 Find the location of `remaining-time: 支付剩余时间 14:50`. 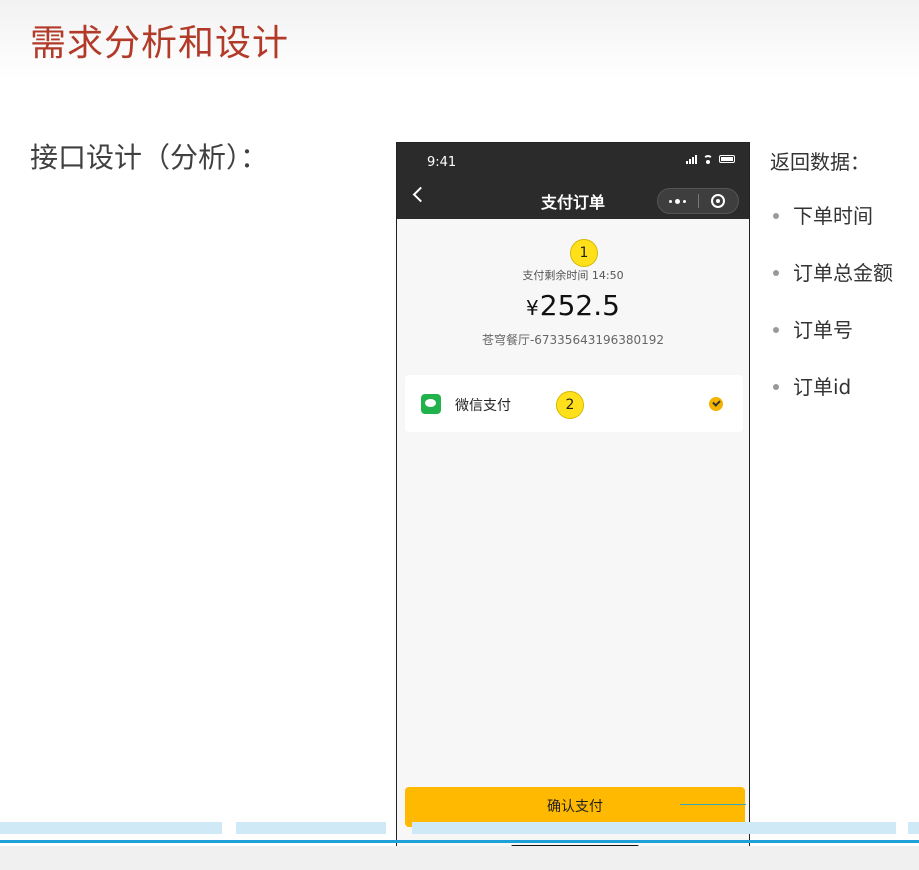

remaining-time: 支付剩余时间 14:50 is located at coordinates (573, 275).